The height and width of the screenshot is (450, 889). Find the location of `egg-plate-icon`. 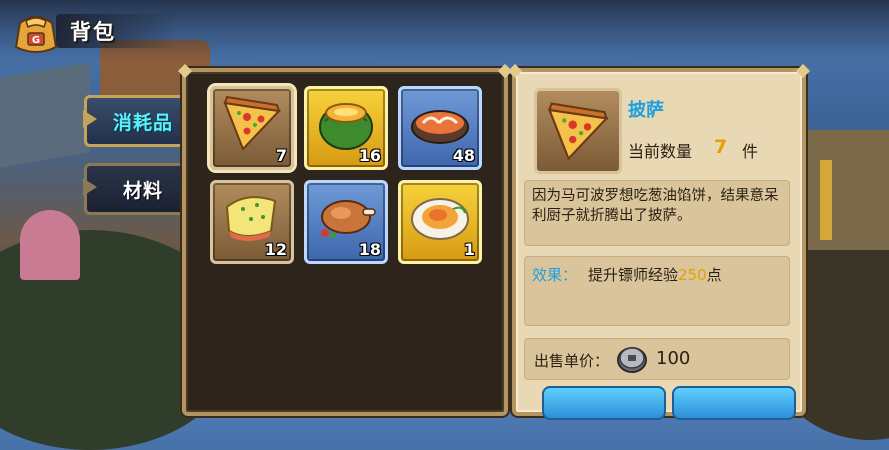

egg-plate-icon is located at coordinates (440, 219).